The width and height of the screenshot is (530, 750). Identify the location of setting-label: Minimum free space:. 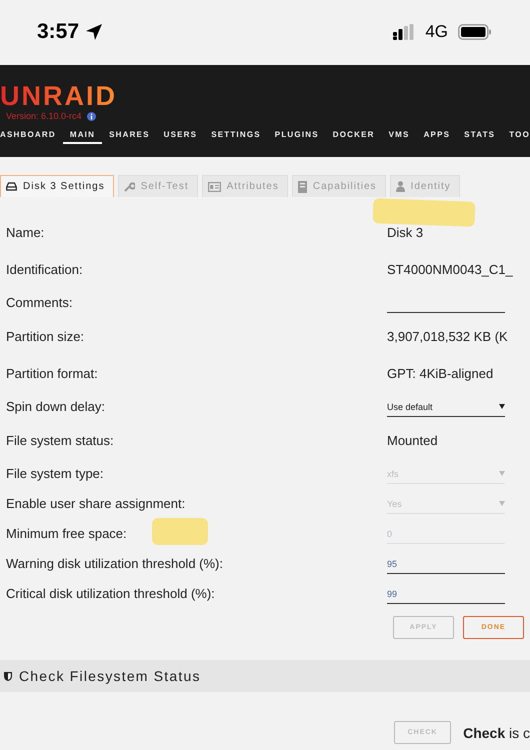
(66, 533).